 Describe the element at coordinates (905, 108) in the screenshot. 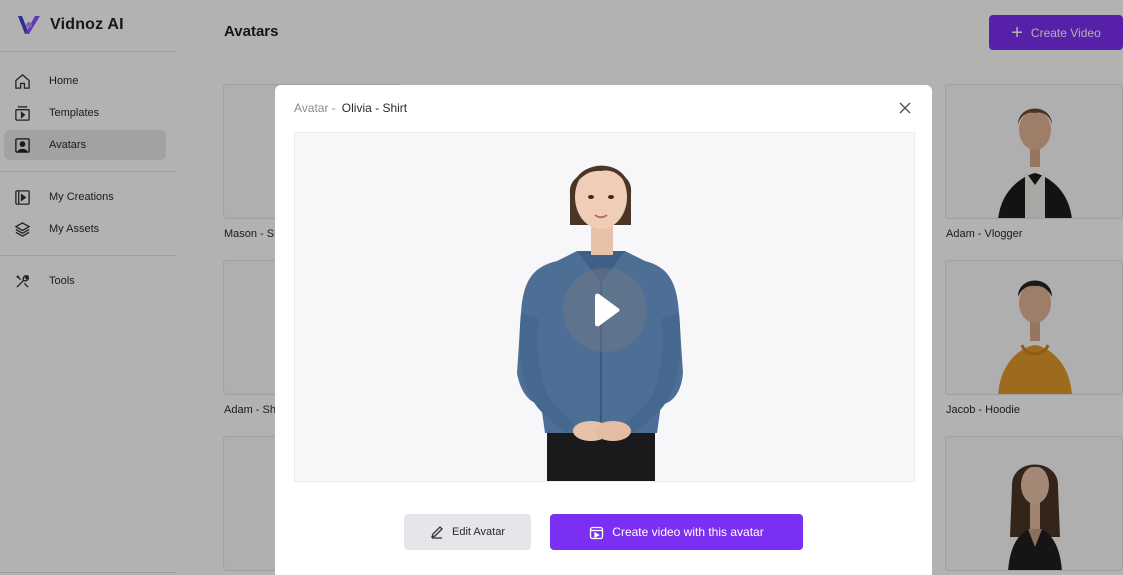

I see `close-icon` at that location.